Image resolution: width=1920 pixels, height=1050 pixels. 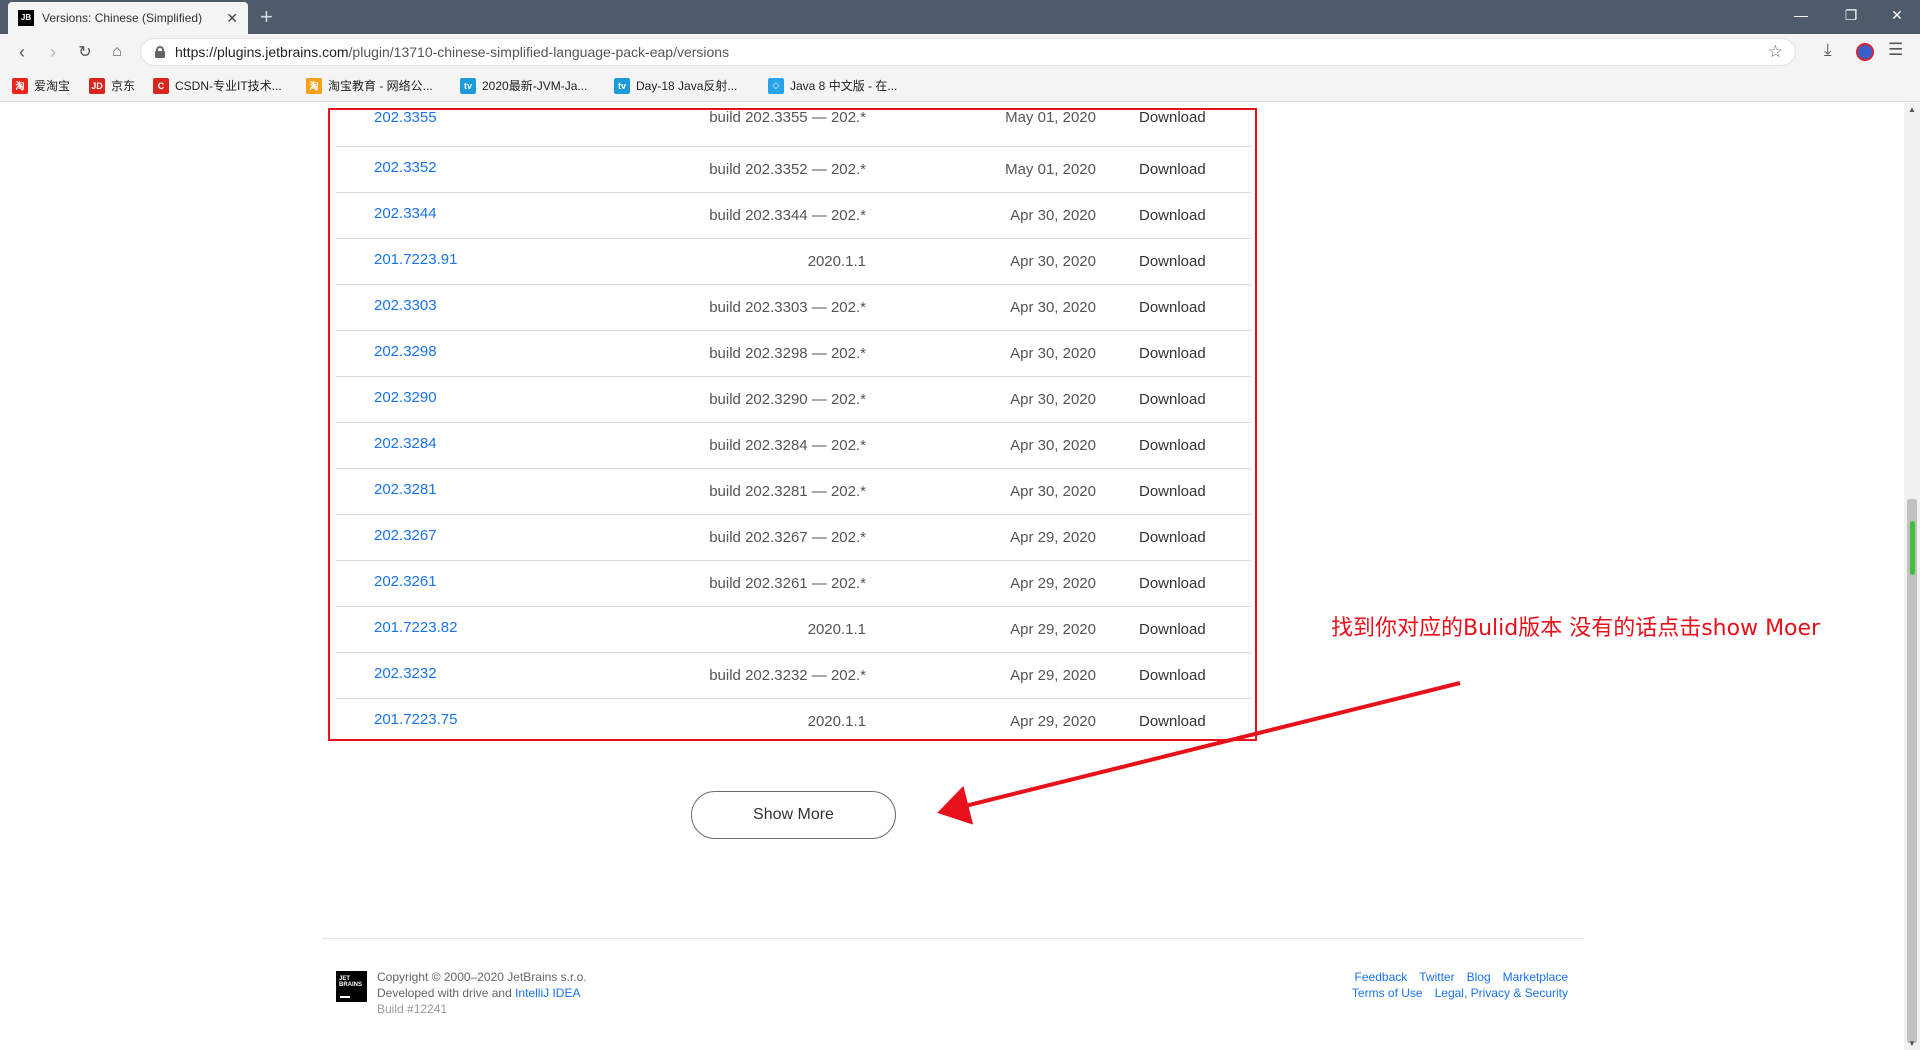 What do you see at coordinates (232, 18) in the screenshot?
I see `close-tab-icon: ✕` at bounding box center [232, 18].